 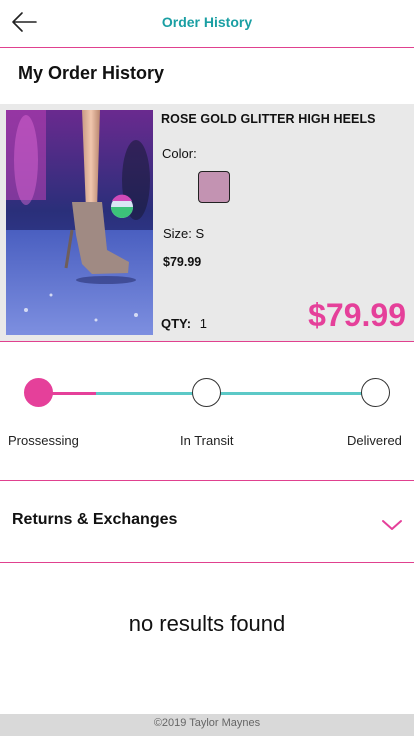 What do you see at coordinates (203, 323) in the screenshot?
I see `qty-value: 1` at bounding box center [203, 323].